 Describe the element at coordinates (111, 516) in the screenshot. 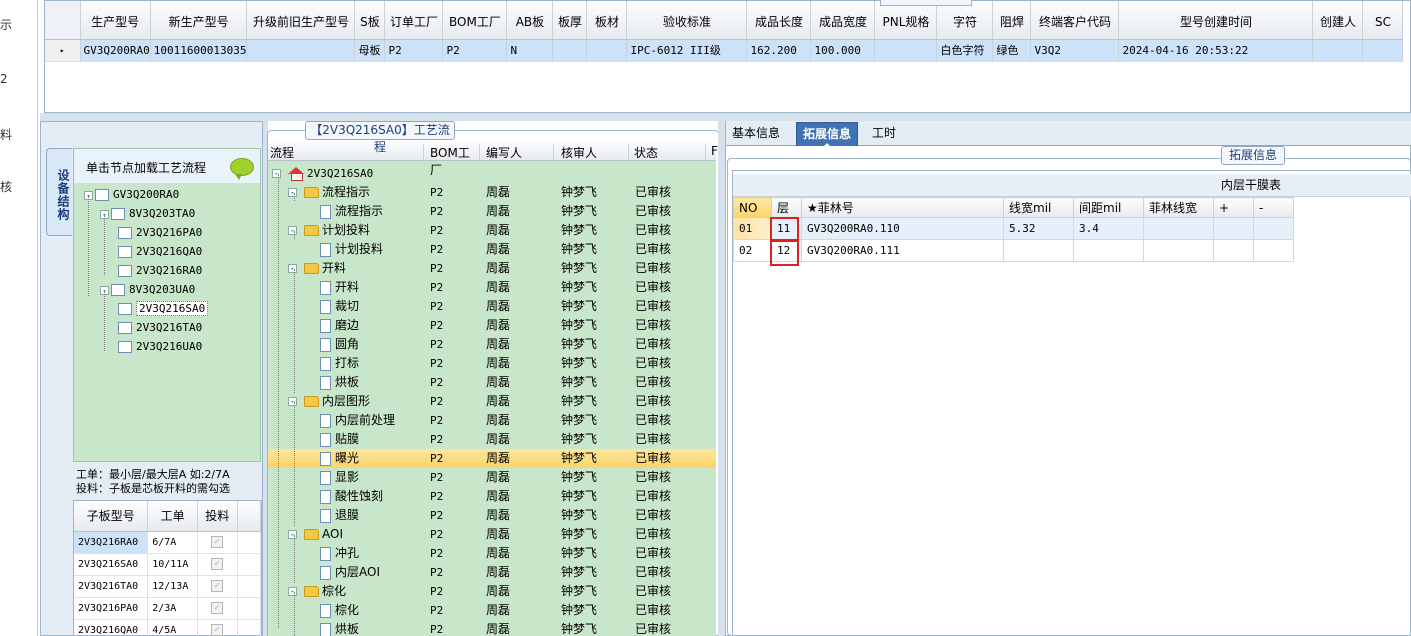

I see `sub-col-header: 子板型号` at that location.